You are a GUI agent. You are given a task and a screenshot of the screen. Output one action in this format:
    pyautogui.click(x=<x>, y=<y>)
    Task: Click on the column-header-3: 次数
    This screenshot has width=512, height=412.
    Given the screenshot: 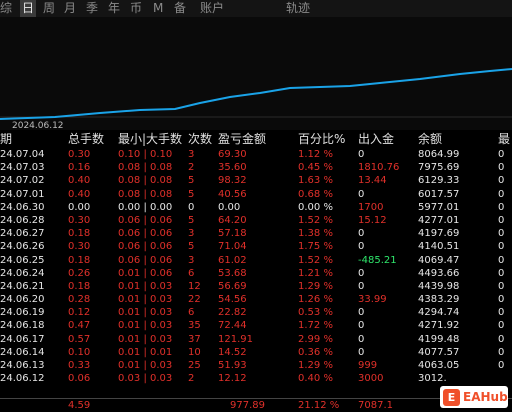 What is the action you would take?
    pyautogui.click(x=200, y=139)
    